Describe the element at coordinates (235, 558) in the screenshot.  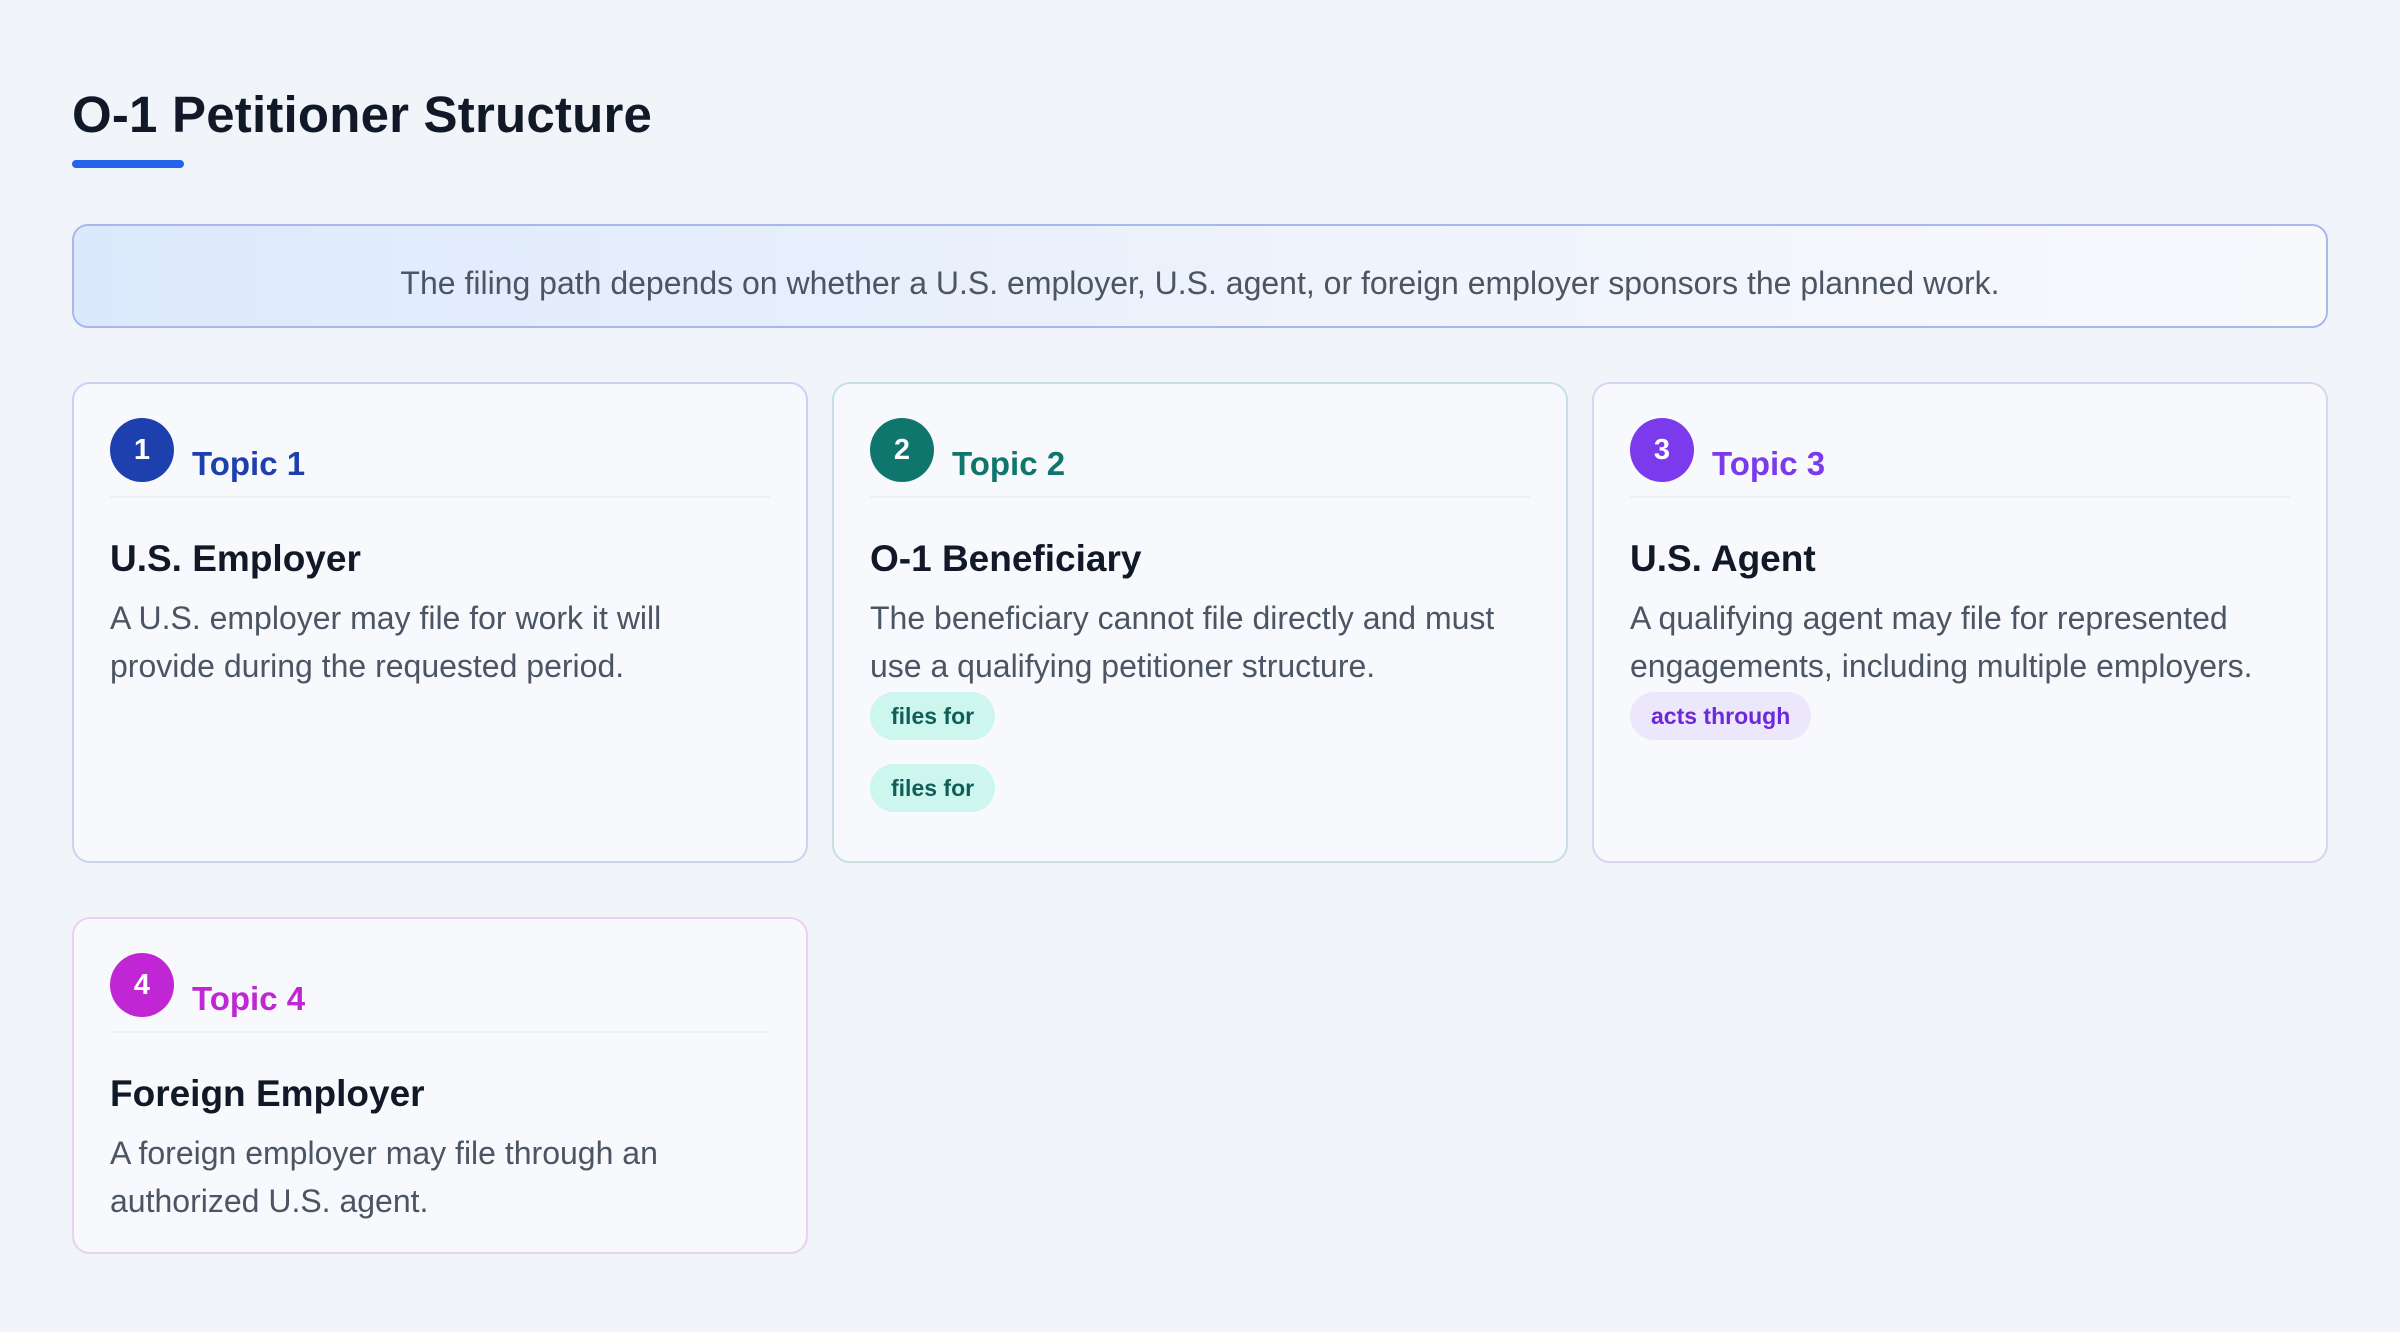
I see `card-title: U.S. Employer` at that location.